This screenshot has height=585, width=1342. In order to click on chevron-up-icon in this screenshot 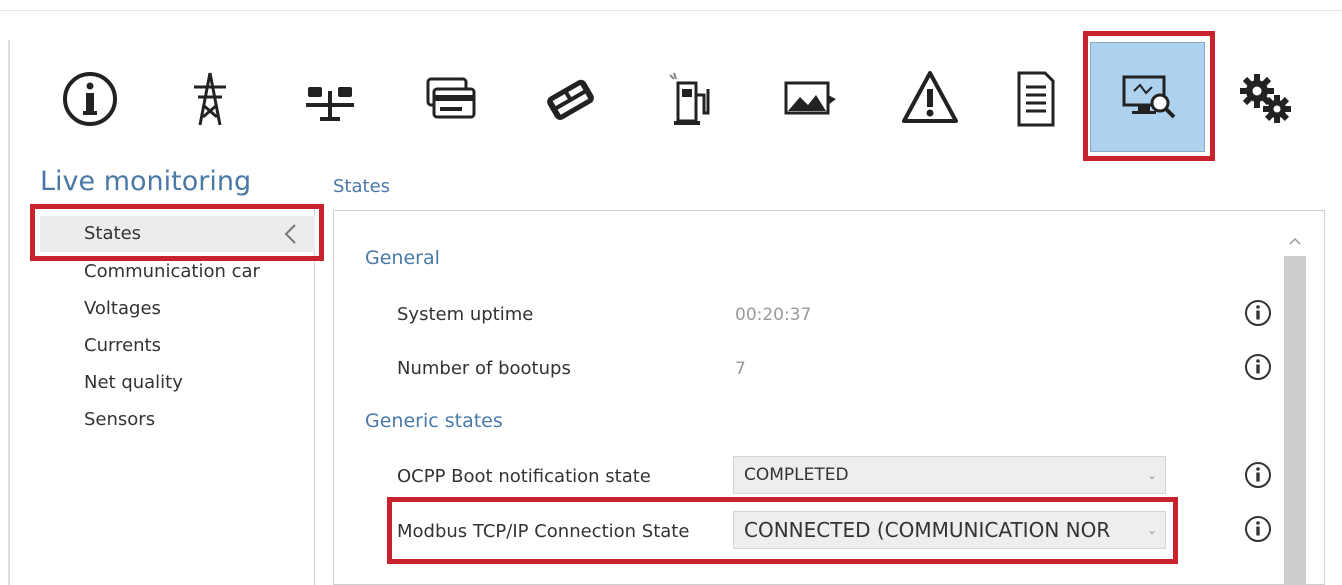, I will do `click(1295, 241)`.